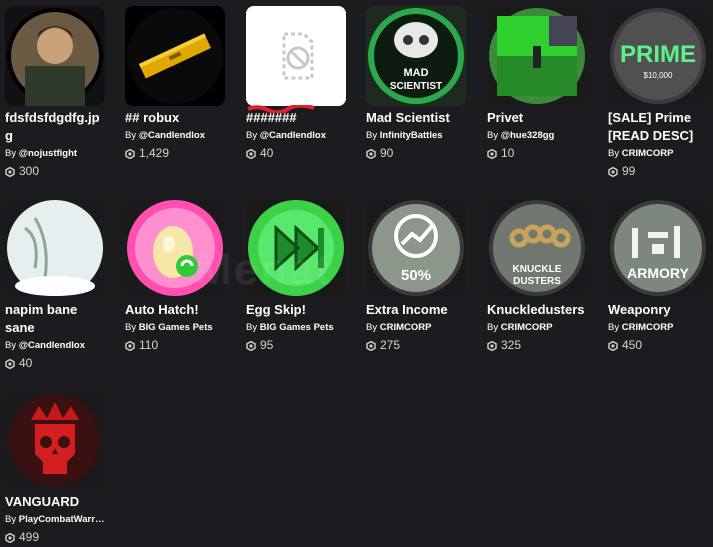 The height and width of the screenshot is (547, 713). What do you see at coordinates (56, 127) in the screenshot?
I see `item-name: fdsfdsfdgdfg.jpg` at bounding box center [56, 127].